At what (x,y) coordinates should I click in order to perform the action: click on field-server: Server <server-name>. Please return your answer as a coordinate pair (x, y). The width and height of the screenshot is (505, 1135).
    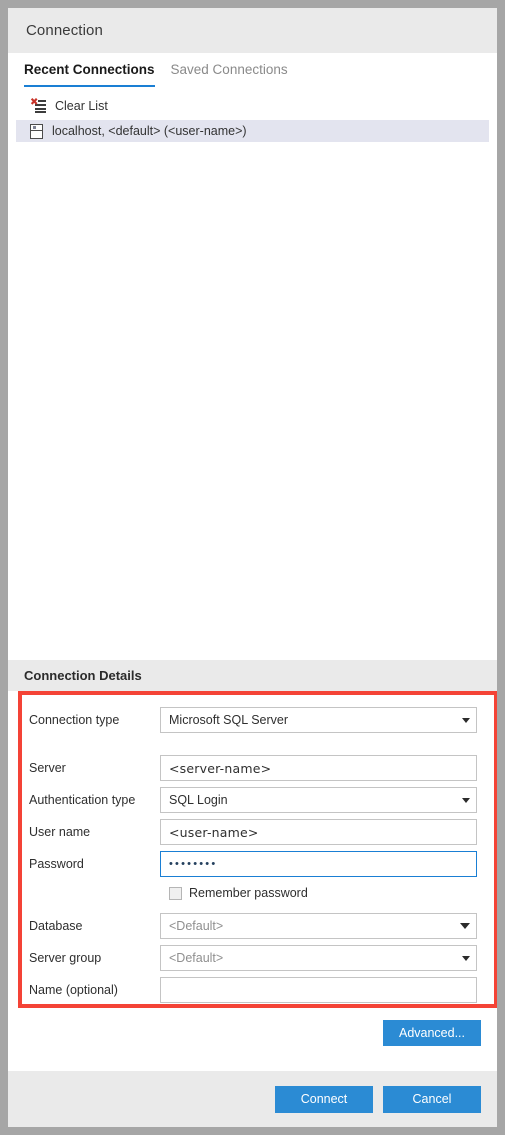
    Looking at the image, I should click on (252, 768).